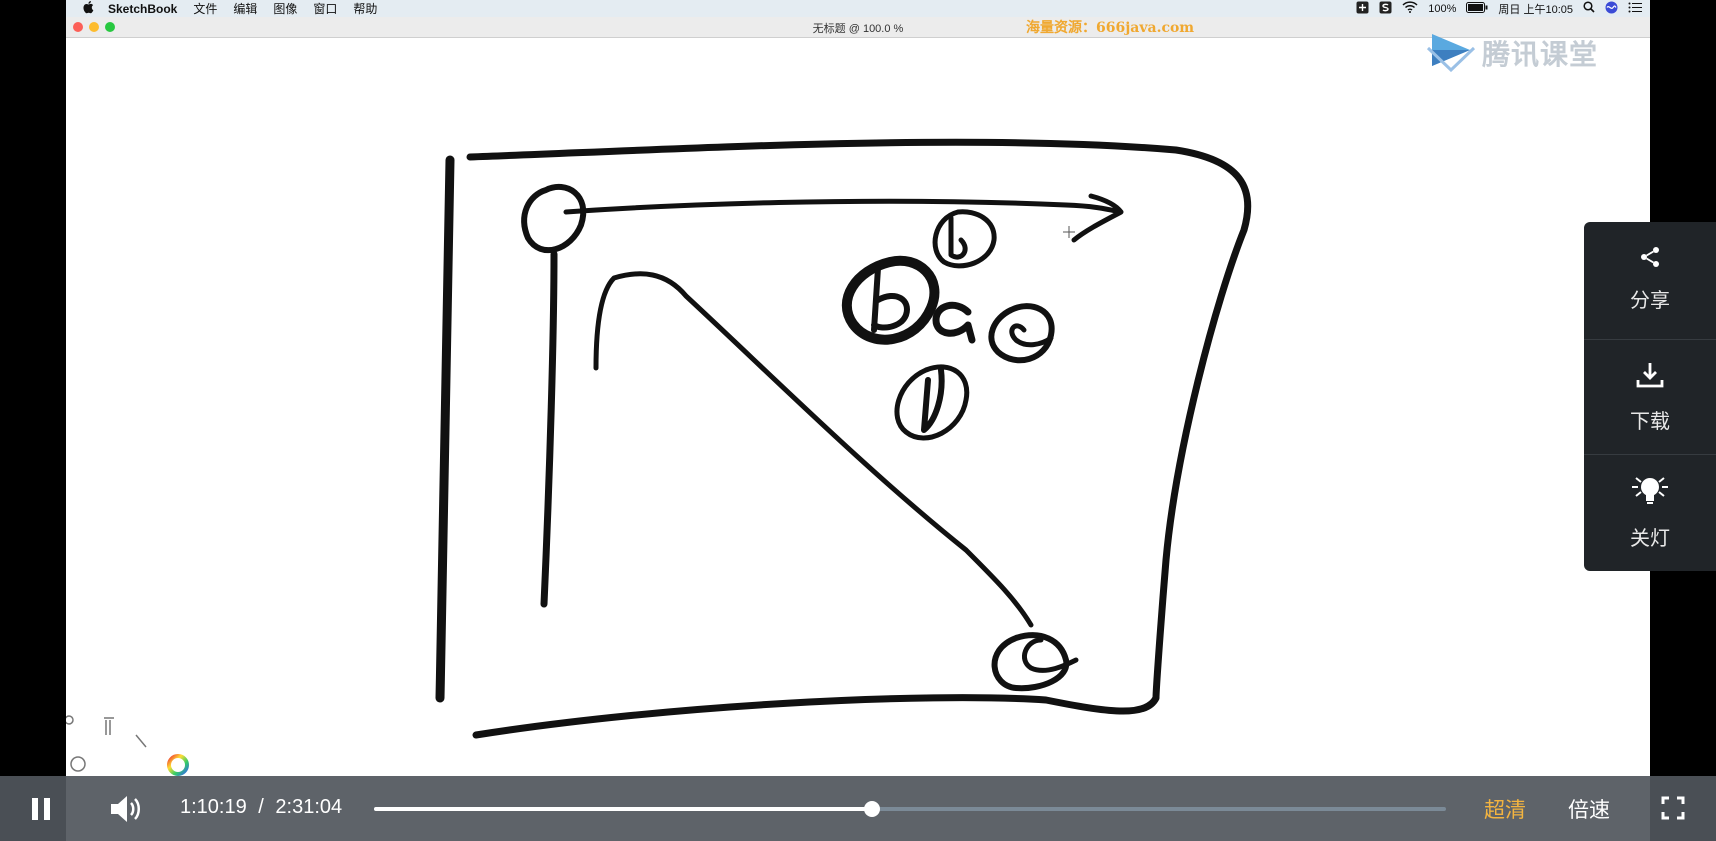 The width and height of the screenshot is (1716, 841). What do you see at coordinates (445, 429) in the screenshot?
I see `sketch-frame-left` at bounding box center [445, 429].